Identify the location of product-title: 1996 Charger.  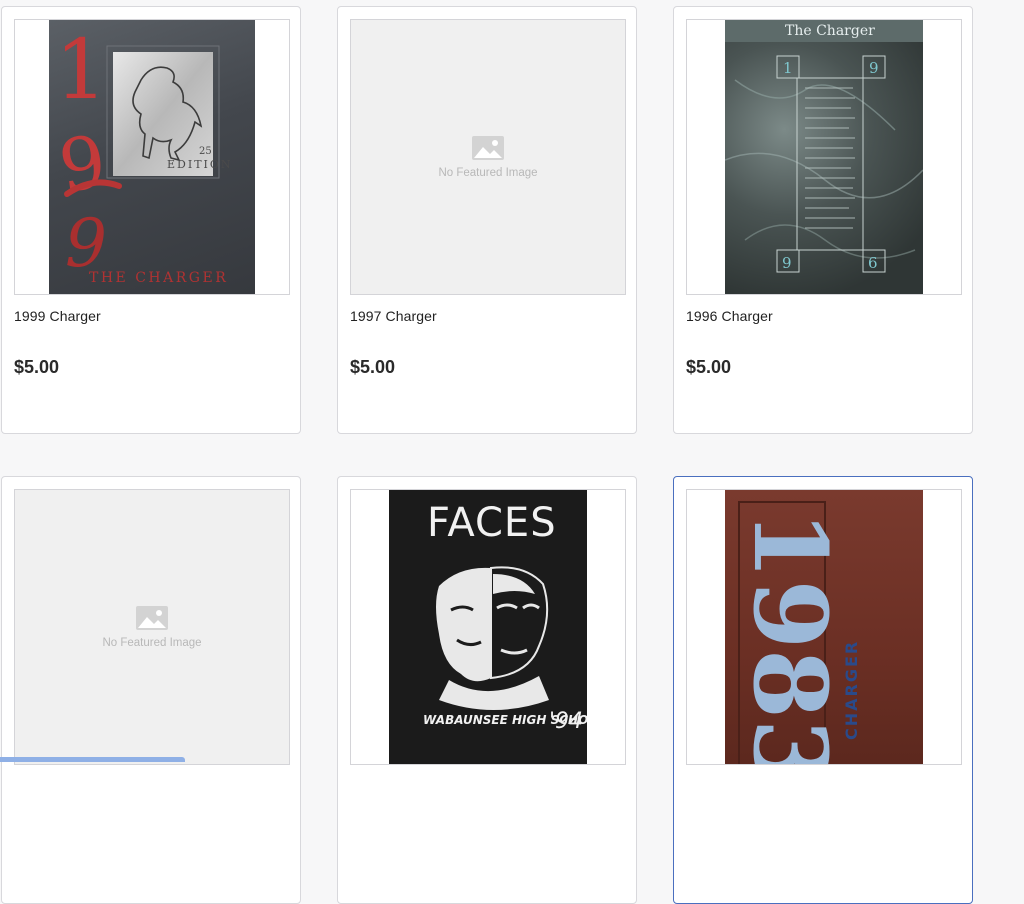
(729, 316).